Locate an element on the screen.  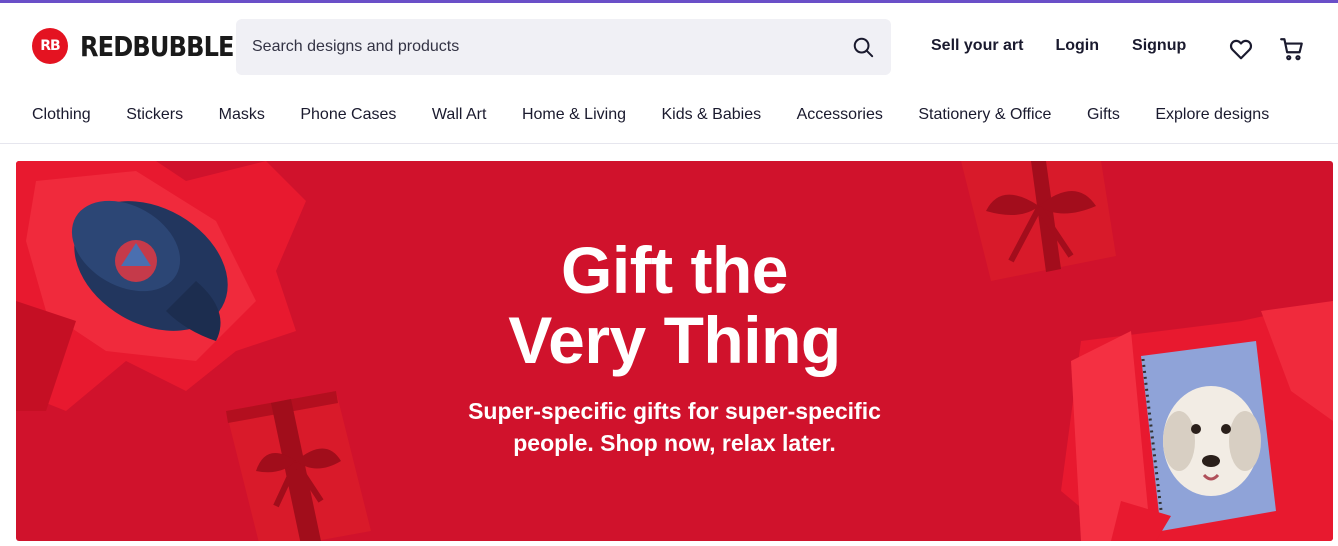
login-link: Login is located at coordinates (1077, 46).